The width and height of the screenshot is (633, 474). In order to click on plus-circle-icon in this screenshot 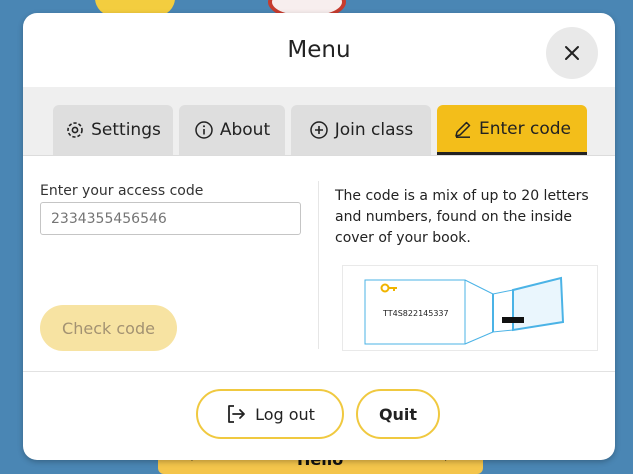, I will do `click(319, 130)`.